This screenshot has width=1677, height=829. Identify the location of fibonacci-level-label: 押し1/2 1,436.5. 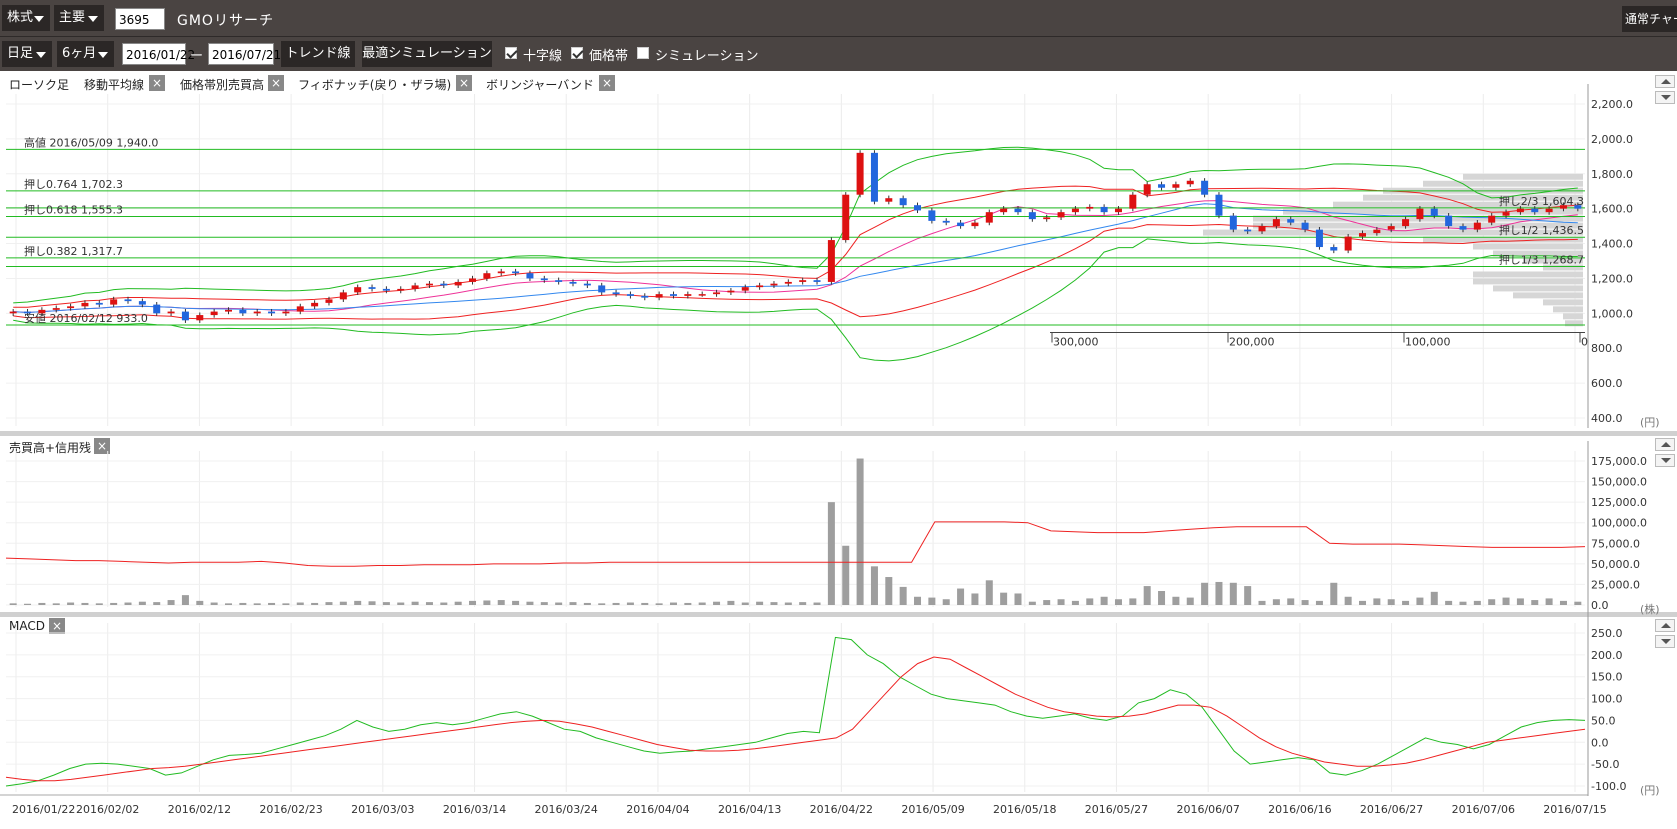
(1541, 230).